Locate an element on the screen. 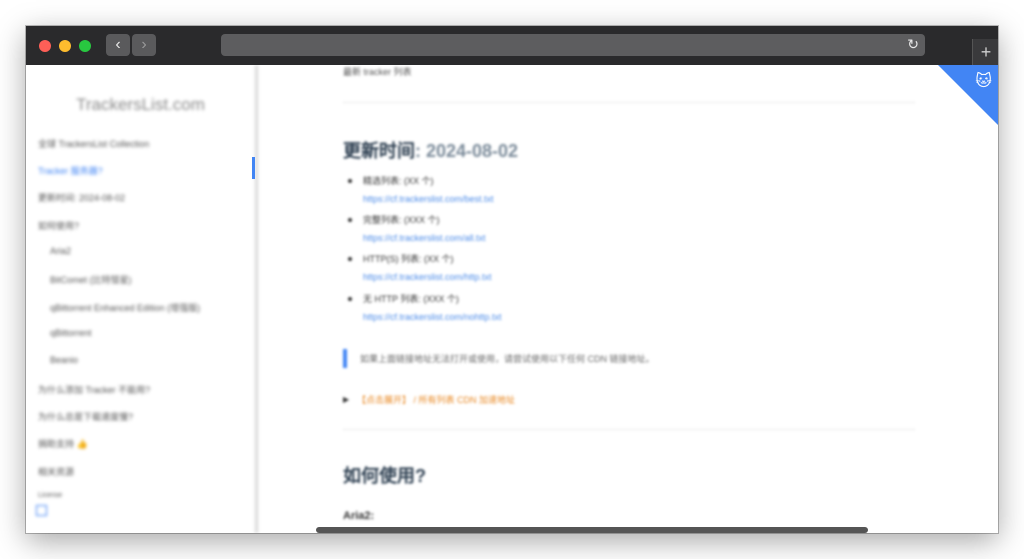 The height and width of the screenshot is (559, 1024). tip-text: 如果上面链接地址无法打开或使用，请尝试使用以下任何 CDN 链接地址。 is located at coordinates (507, 359).